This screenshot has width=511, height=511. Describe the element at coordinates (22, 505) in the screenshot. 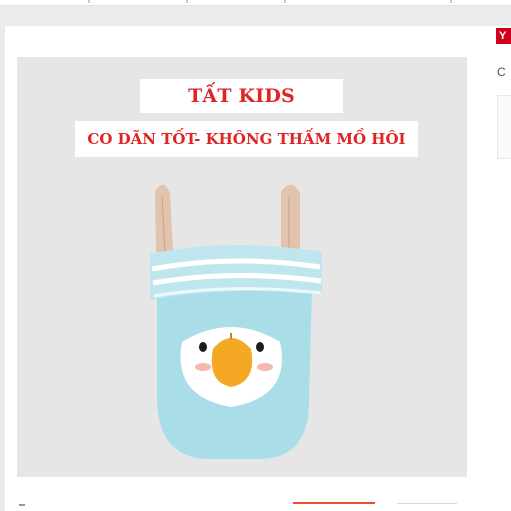

I see `thumbnail-indicator` at that location.